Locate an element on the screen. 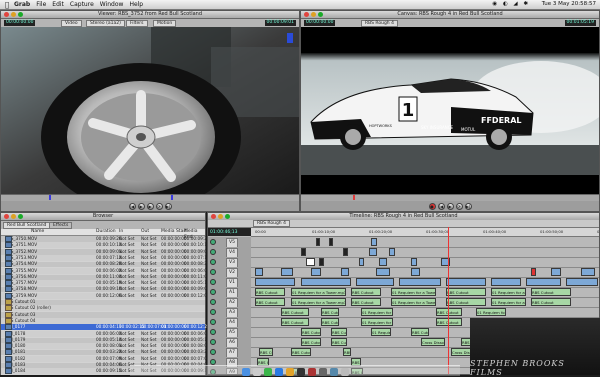  tab-video: Video is located at coordinates (71, 23).